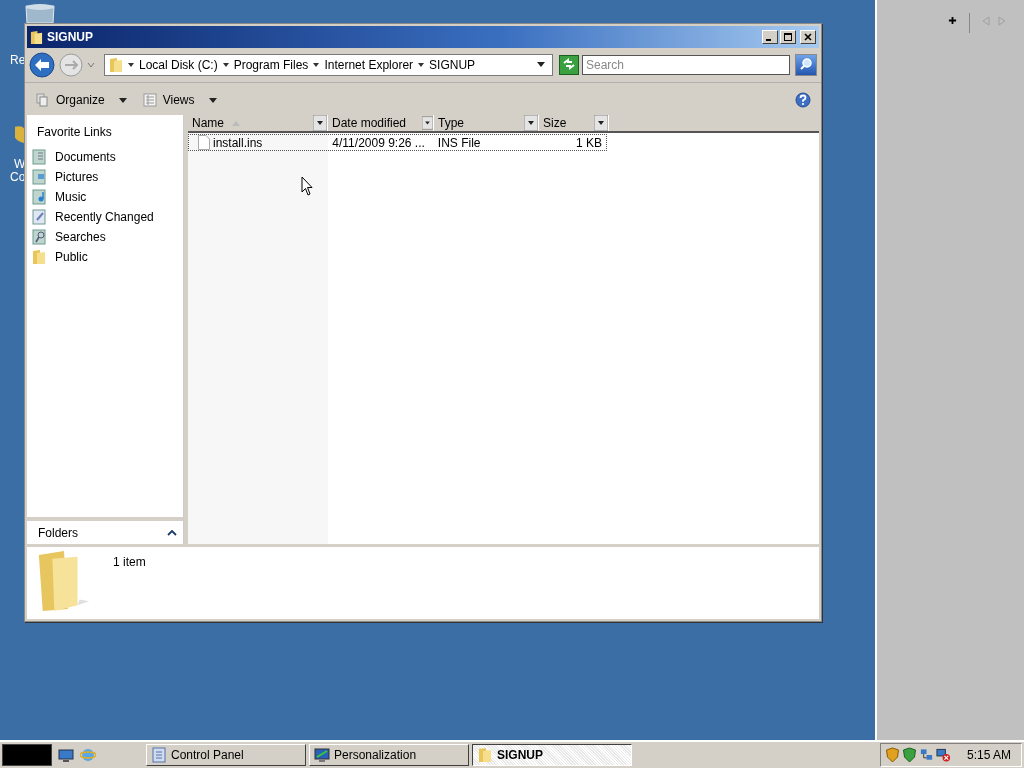 Image resolution: width=1024 pixels, height=768 pixels. What do you see at coordinates (686, 65) in the screenshot?
I see `search-field: Search` at bounding box center [686, 65].